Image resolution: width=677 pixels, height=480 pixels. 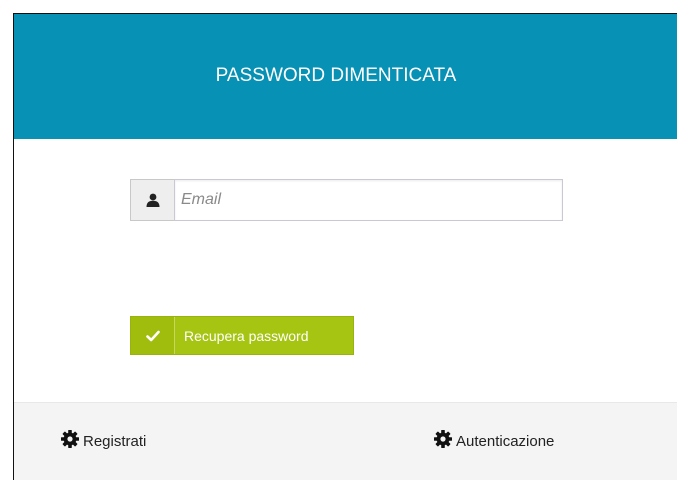 What do you see at coordinates (246, 335) in the screenshot?
I see `recover-password-label: Recupera password` at bounding box center [246, 335].